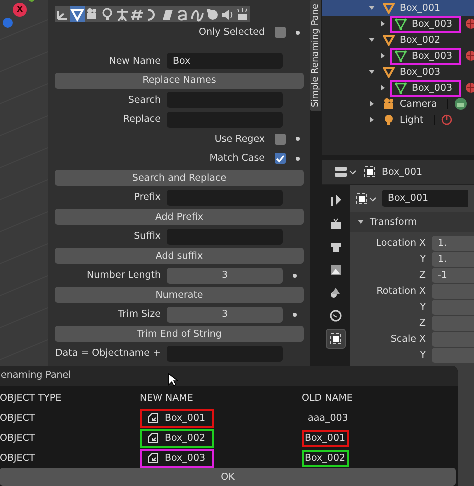 This screenshot has width=474, height=486. Describe the element at coordinates (139, 314) in the screenshot. I see `field-label: Trim Size` at that location.